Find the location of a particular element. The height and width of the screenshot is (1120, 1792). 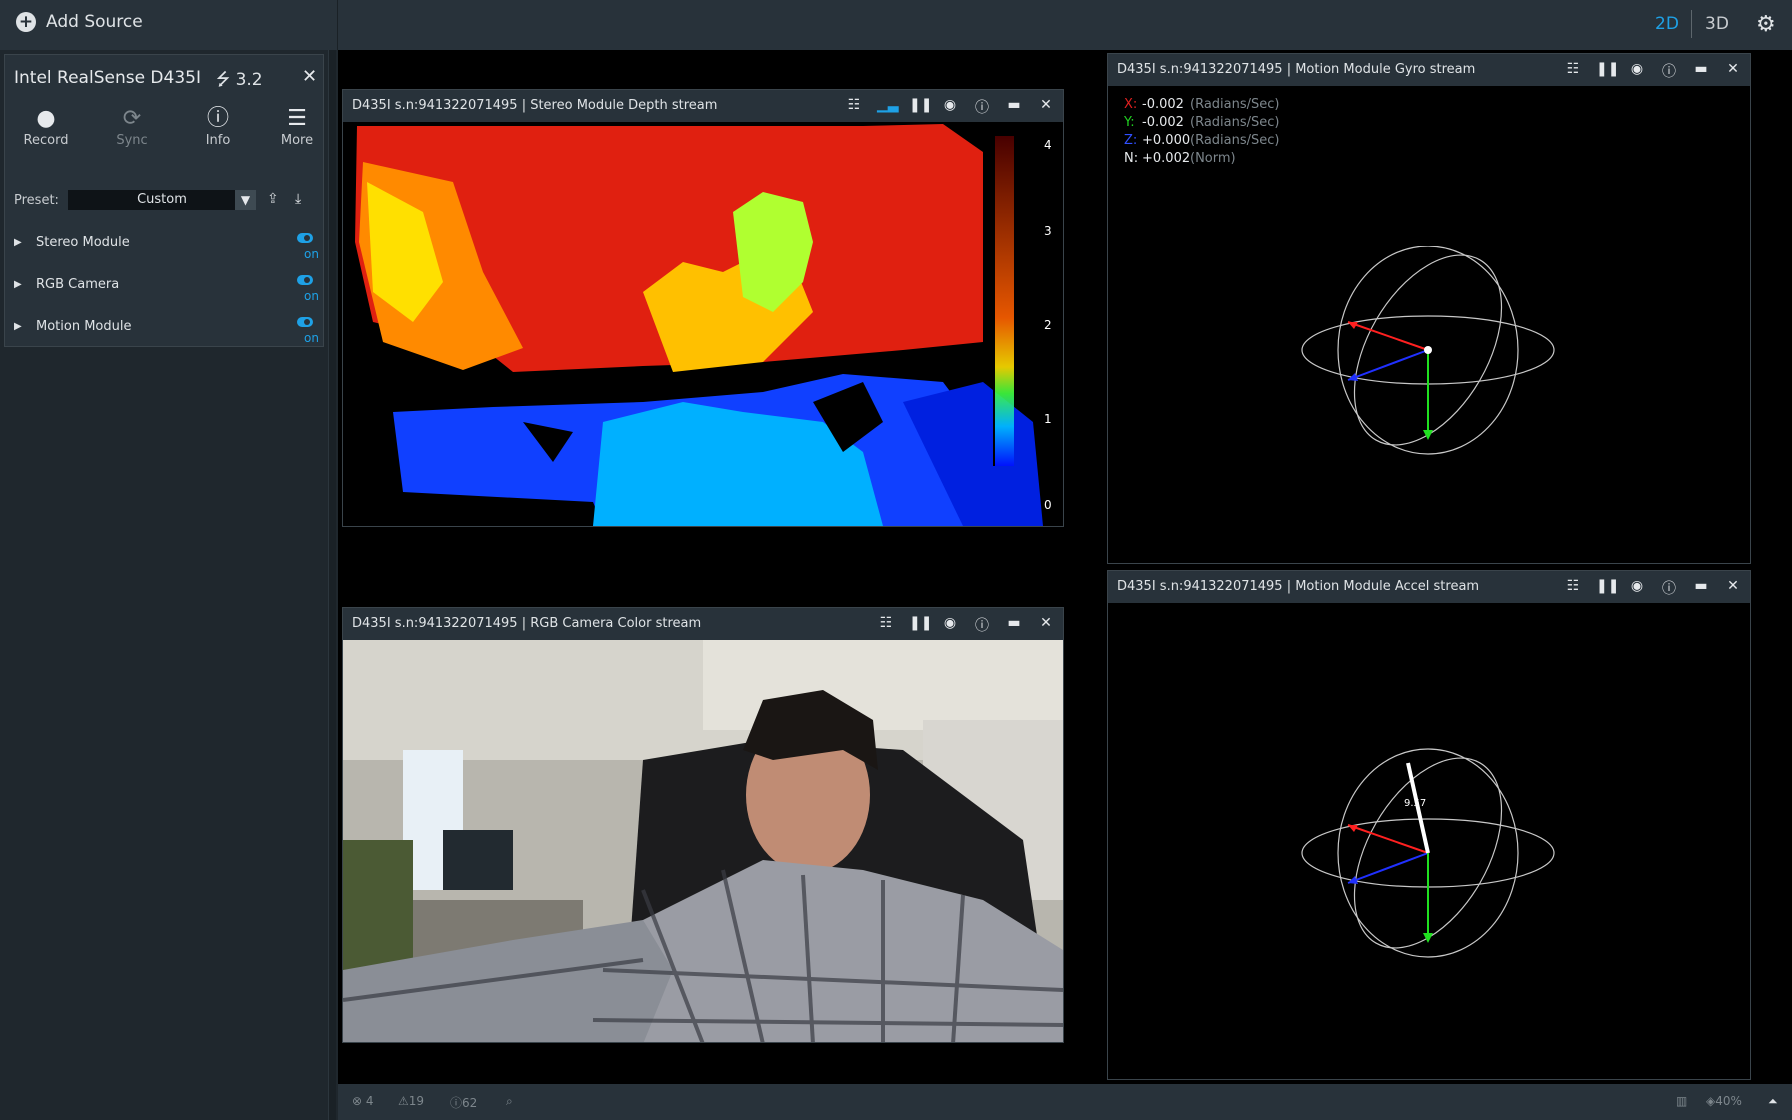

error-count: ⊗ 4 is located at coordinates (363, 1101).